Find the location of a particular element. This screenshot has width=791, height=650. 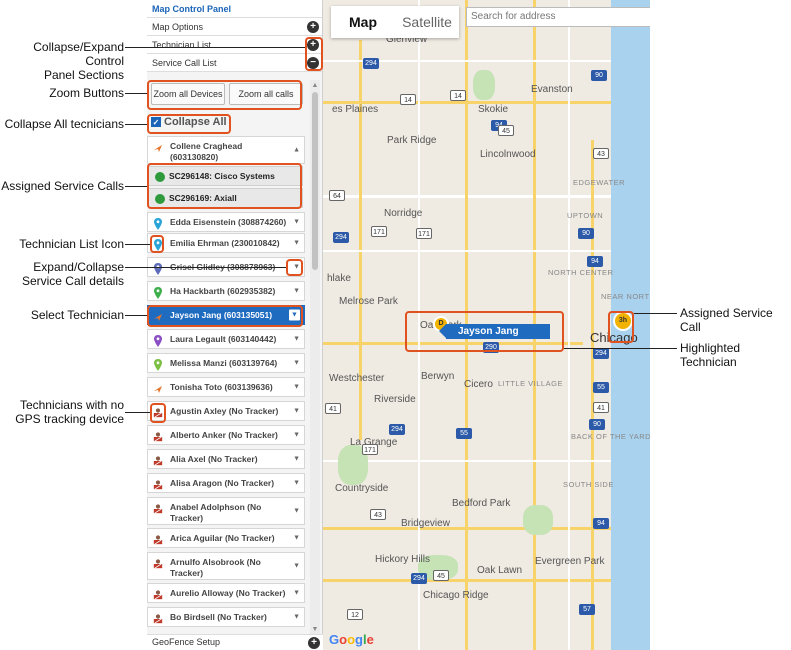

place-label: BACK OF THE YARDS is located at coordinates (610, 436).